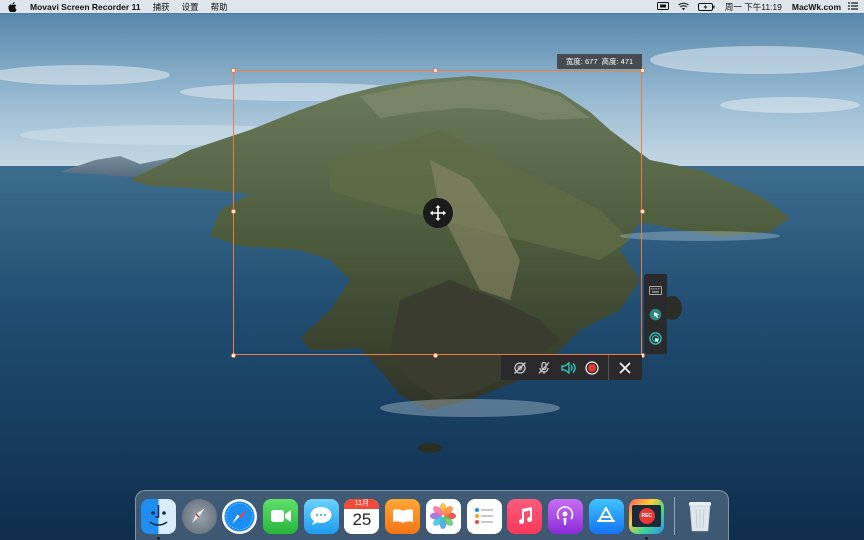 The width and height of the screenshot is (864, 540). I want to click on capture-width: 宽度: 677, so click(581, 61).